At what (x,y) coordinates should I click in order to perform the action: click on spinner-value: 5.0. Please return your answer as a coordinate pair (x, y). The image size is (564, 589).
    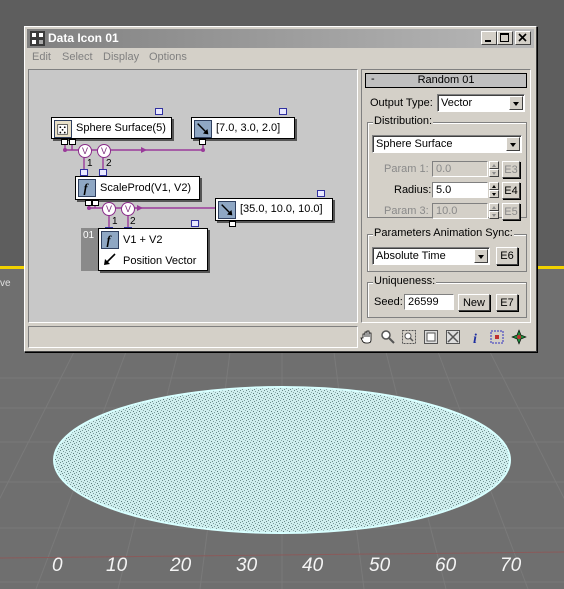
    Looking at the image, I should click on (444, 190).